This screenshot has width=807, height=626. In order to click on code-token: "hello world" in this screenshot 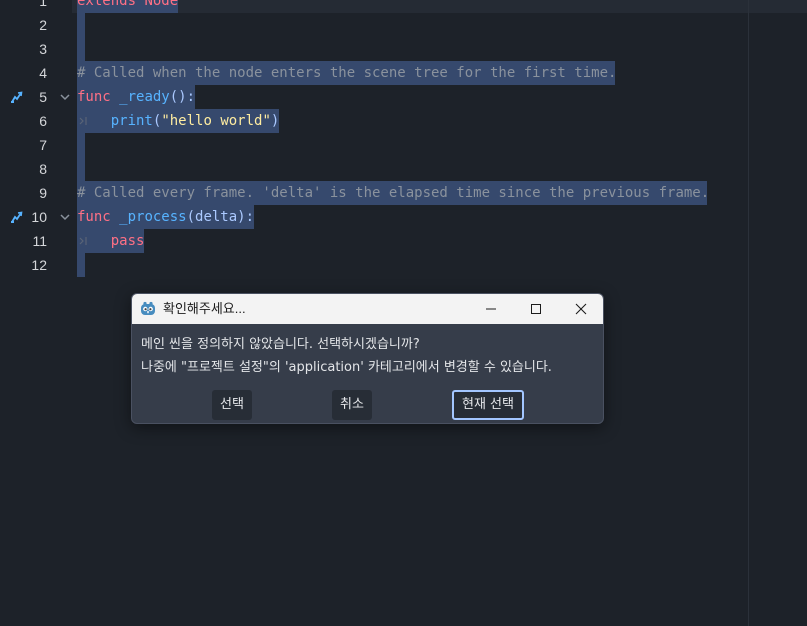, I will do `click(216, 121)`.